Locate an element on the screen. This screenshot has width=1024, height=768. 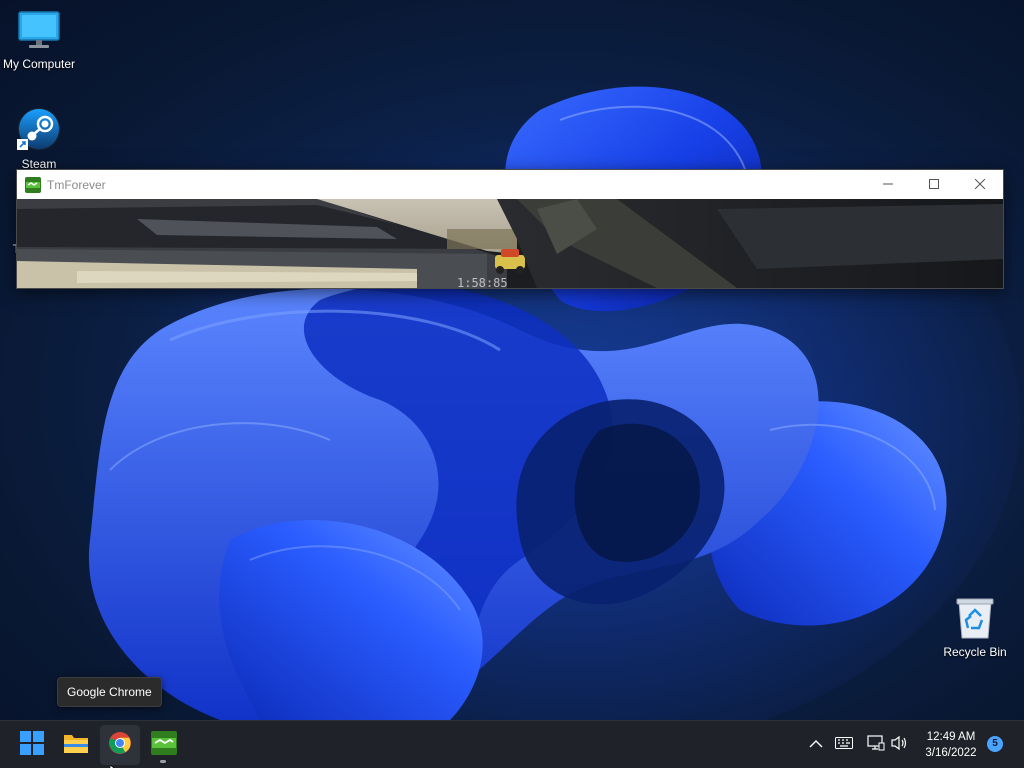
taskbar-file-explorer is located at coordinates (76, 745).